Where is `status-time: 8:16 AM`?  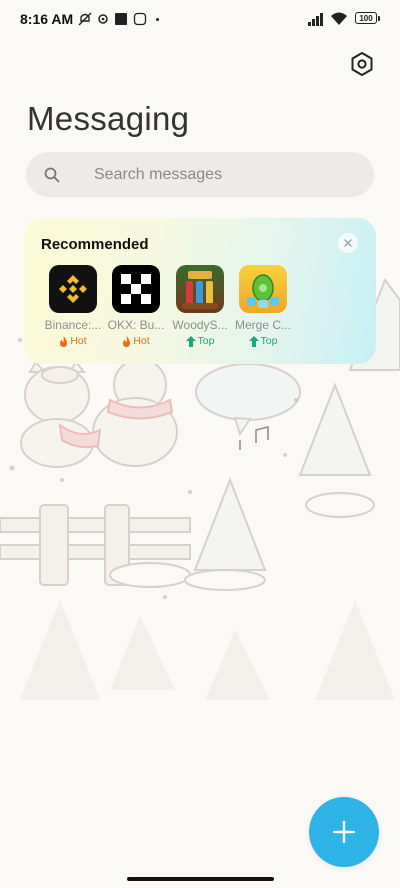 status-time: 8:16 AM is located at coordinates (47, 19).